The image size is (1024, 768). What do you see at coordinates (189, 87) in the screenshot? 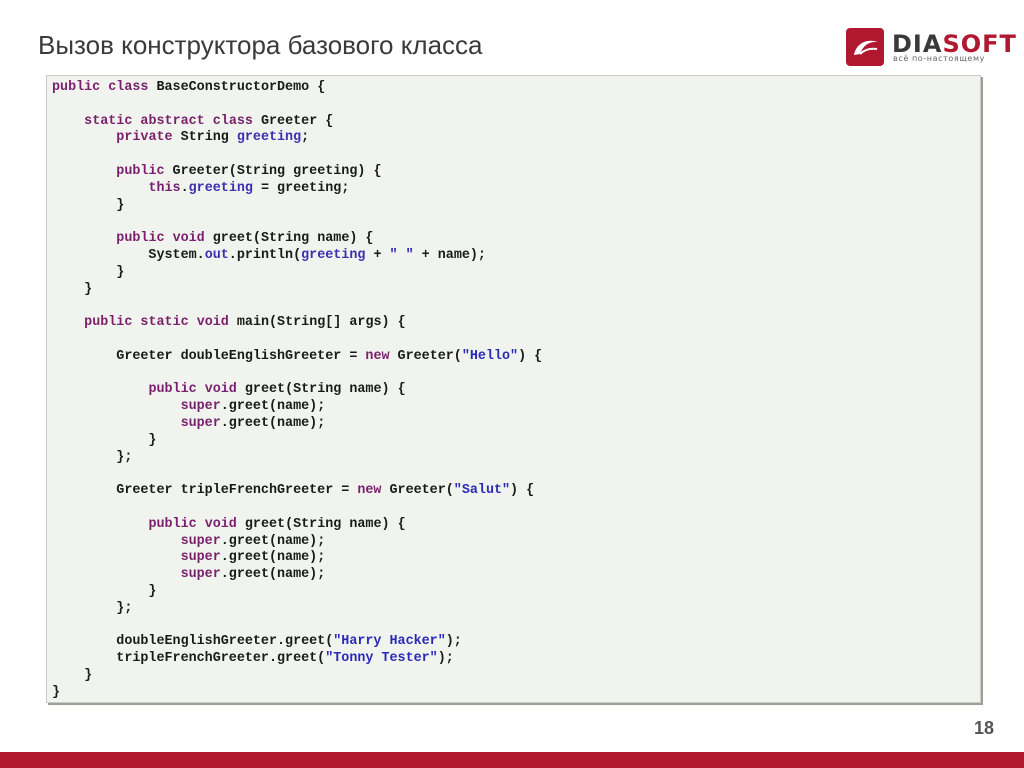
I see `code-line: public class BaseConstructorDemo {` at bounding box center [189, 87].